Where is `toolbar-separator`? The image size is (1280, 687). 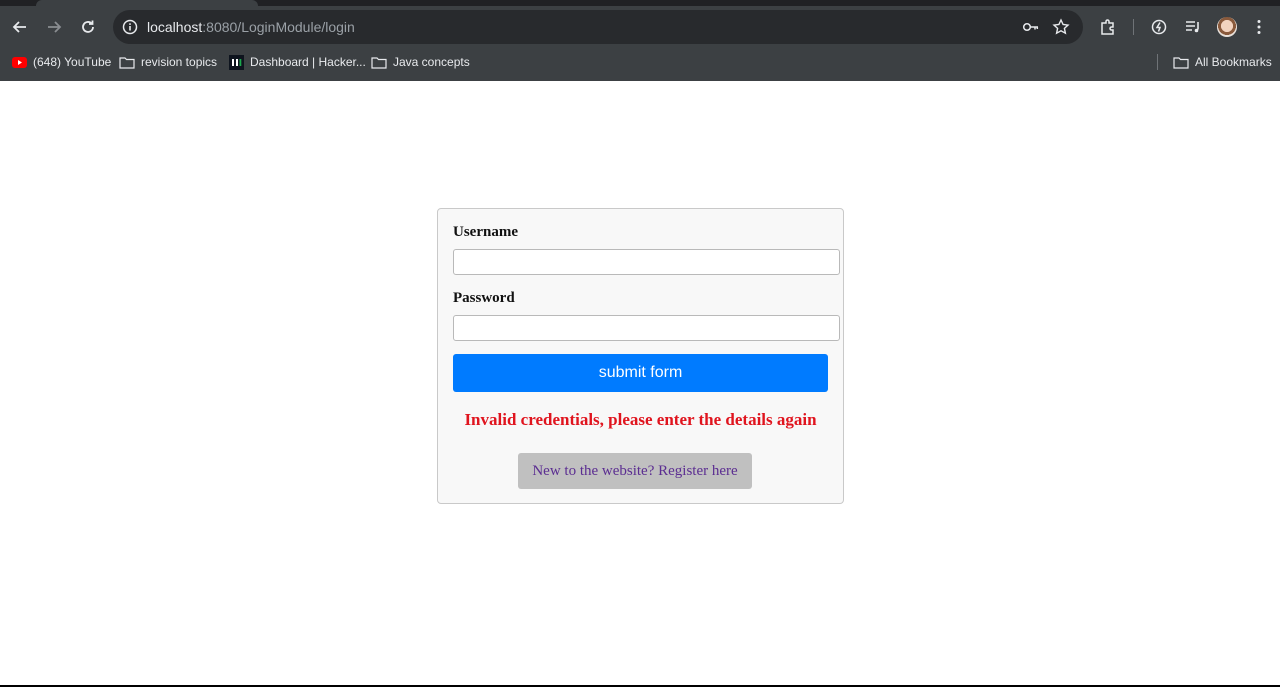 toolbar-separator is located at coordinates (1133, 27).